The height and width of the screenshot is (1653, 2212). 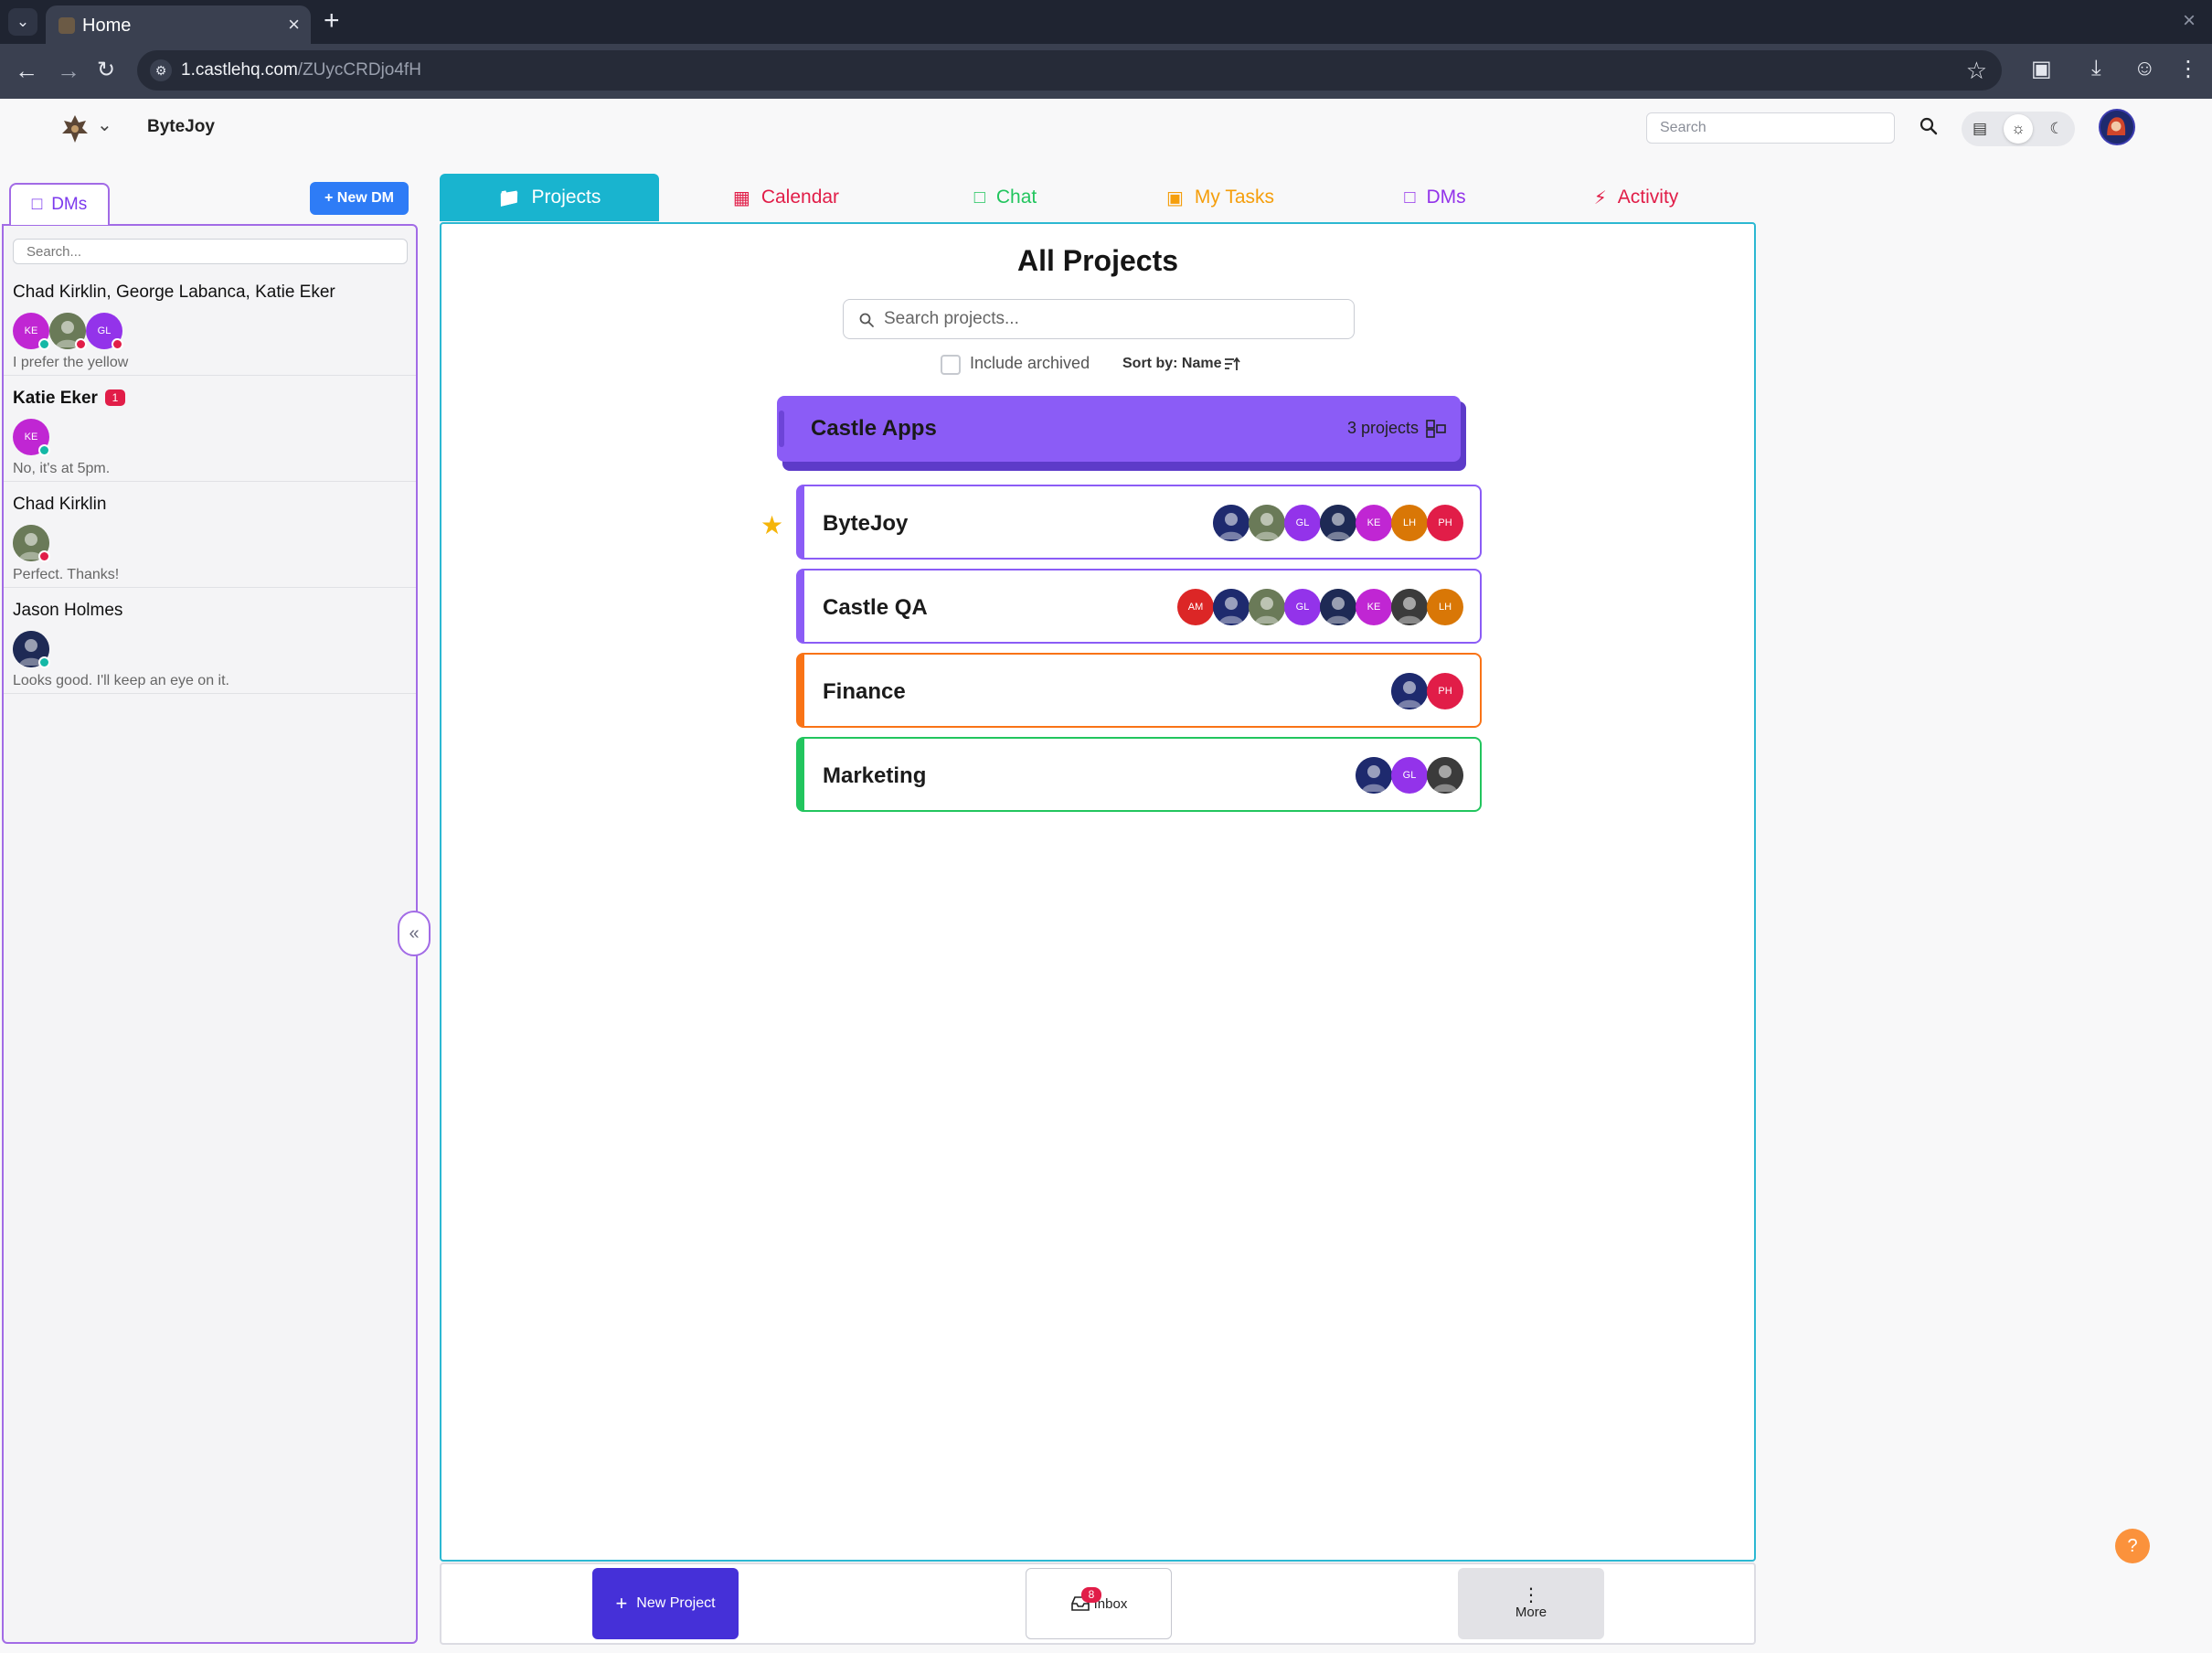 What do you see at coordinates (44, 344) in the screenshot?
I see `presence-status-dot` at bounding box center [44, 344].